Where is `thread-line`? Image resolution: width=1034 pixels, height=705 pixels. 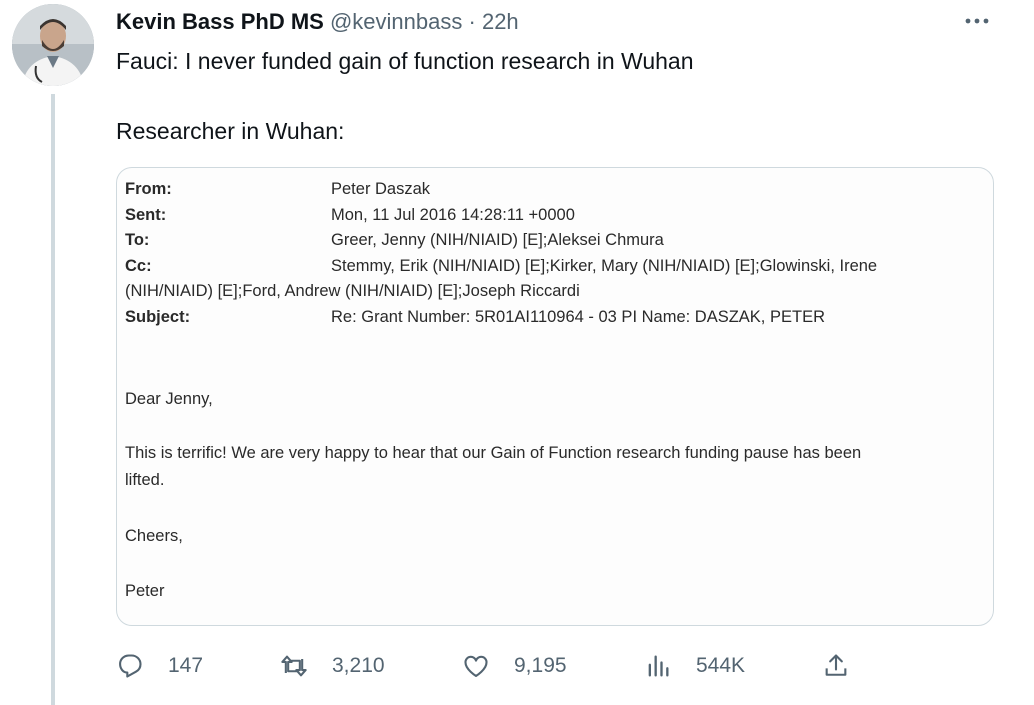 thread-line is located at coordinates (53, 399).